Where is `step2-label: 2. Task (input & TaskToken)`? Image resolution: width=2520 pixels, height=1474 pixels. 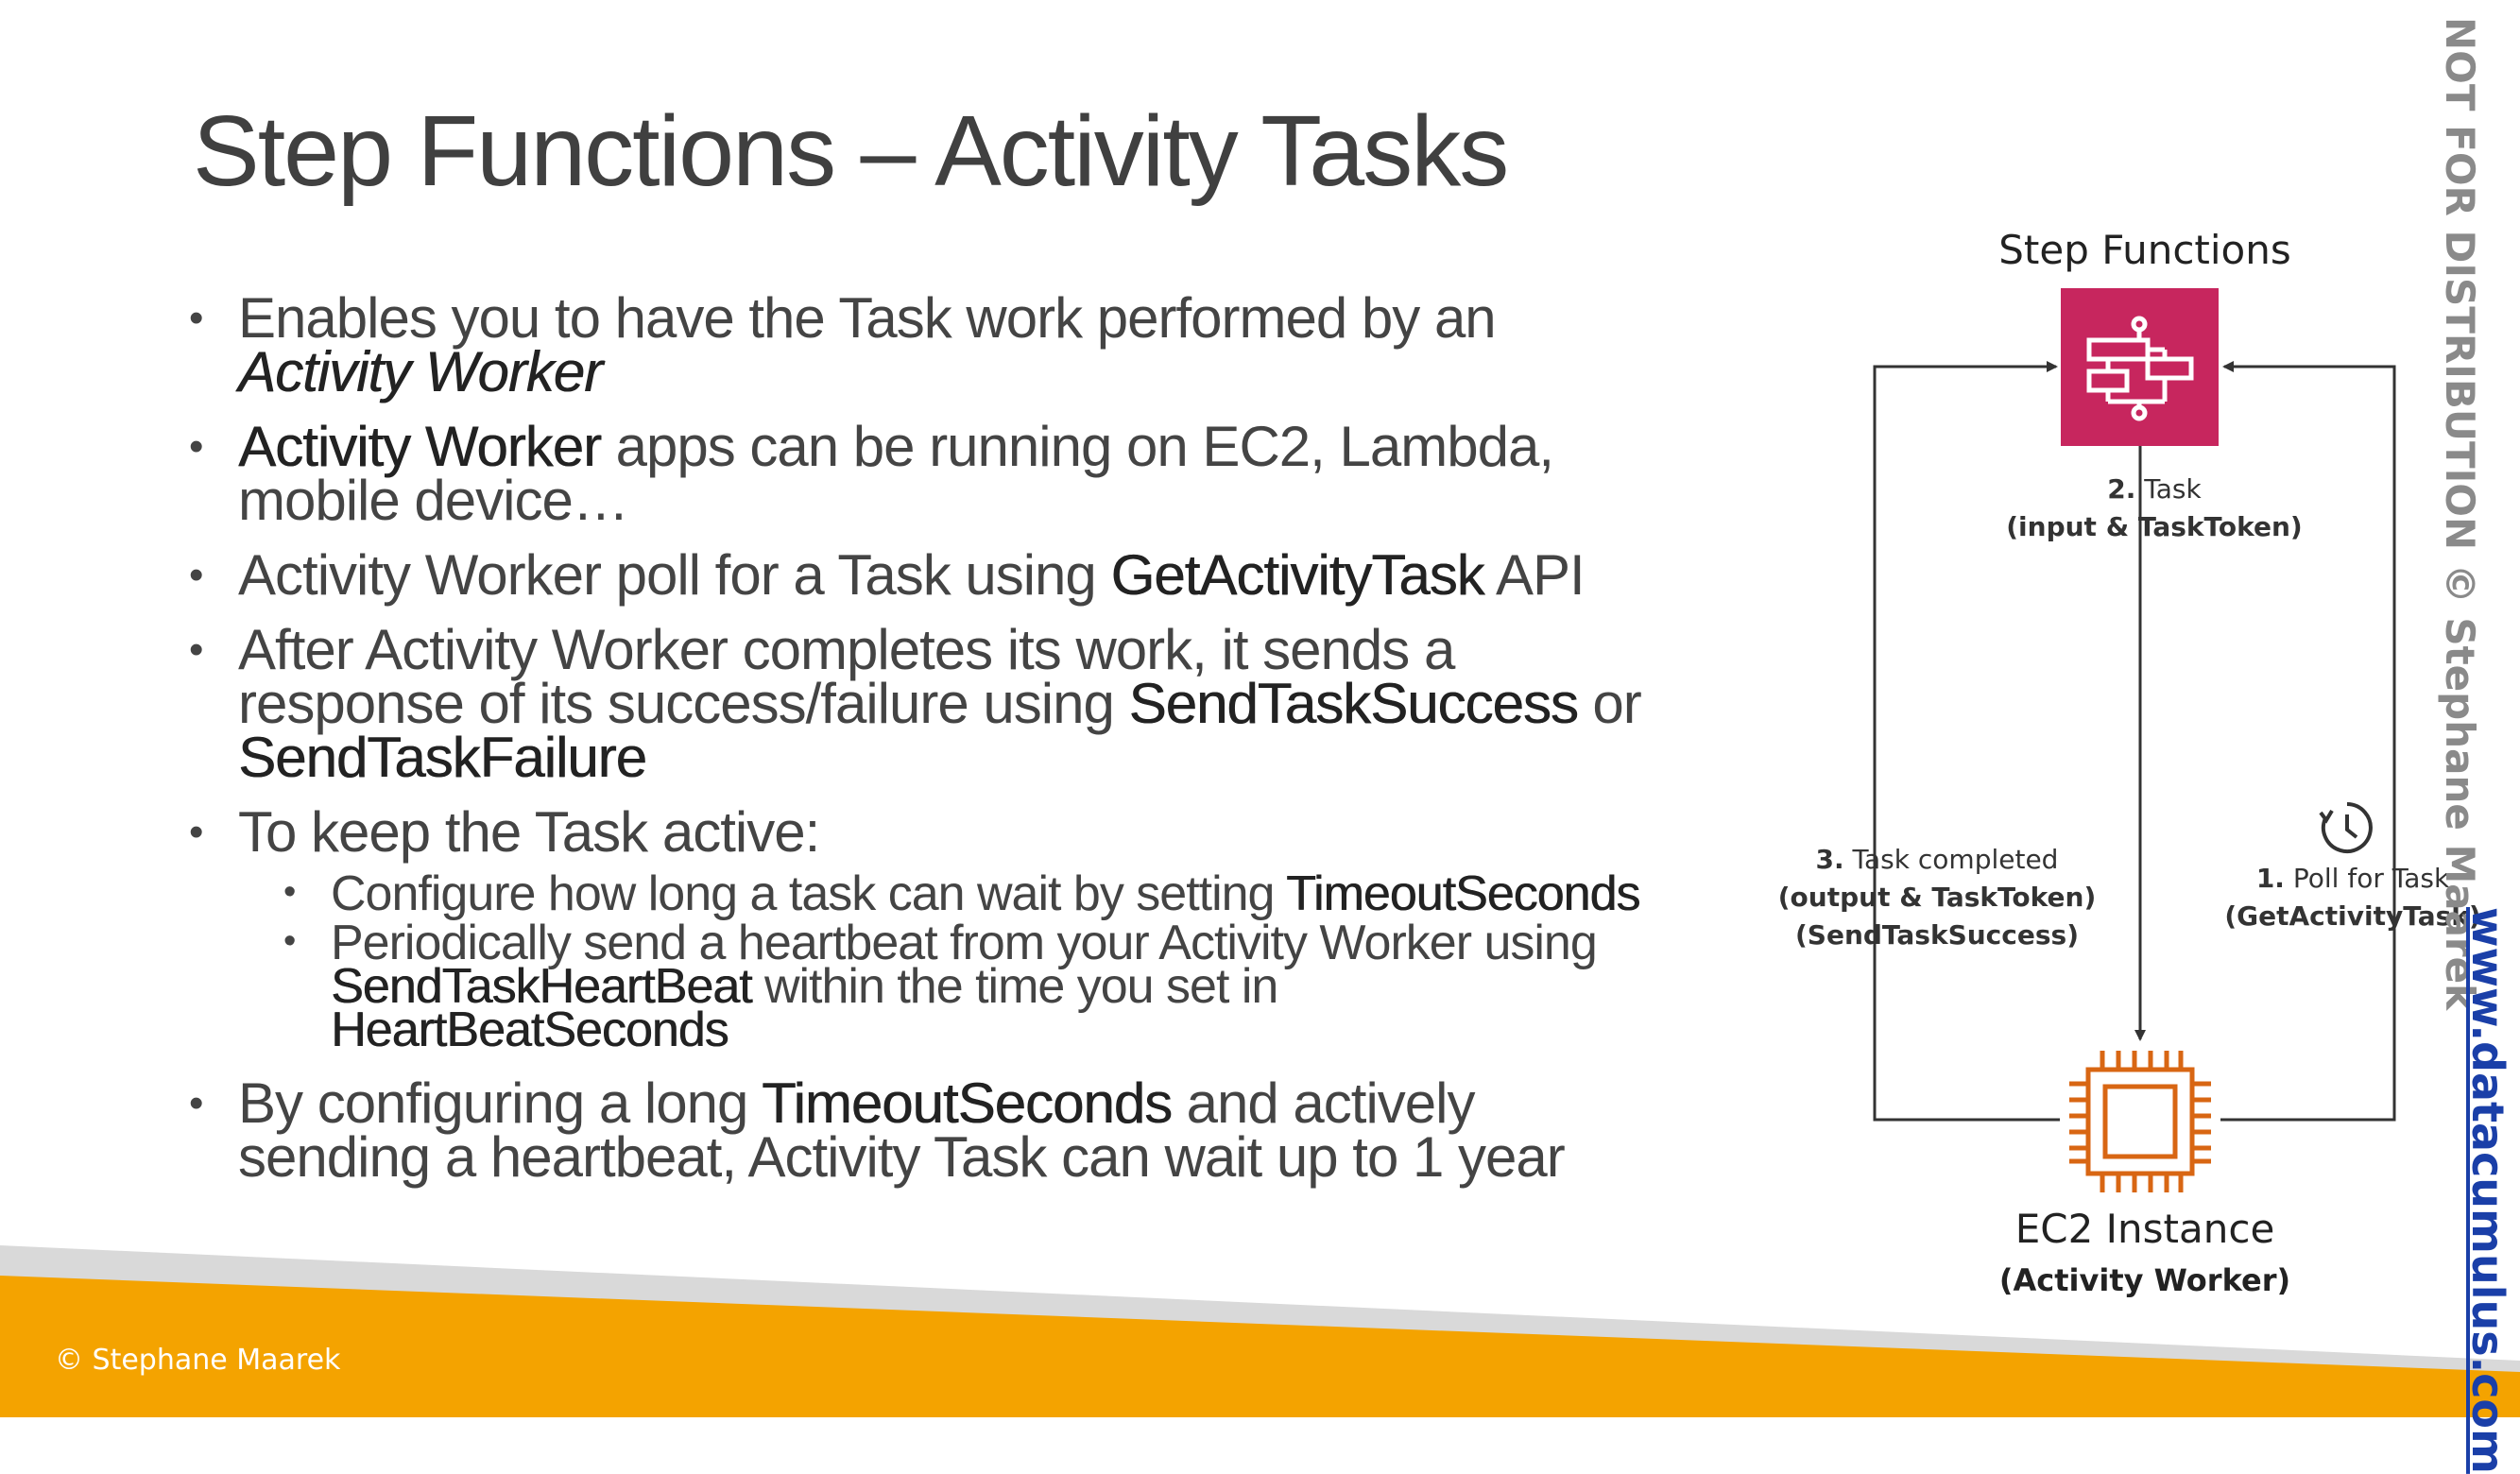 step2-label: 2. Task (input & TaskToken) is located at coordinates (2154, 507).